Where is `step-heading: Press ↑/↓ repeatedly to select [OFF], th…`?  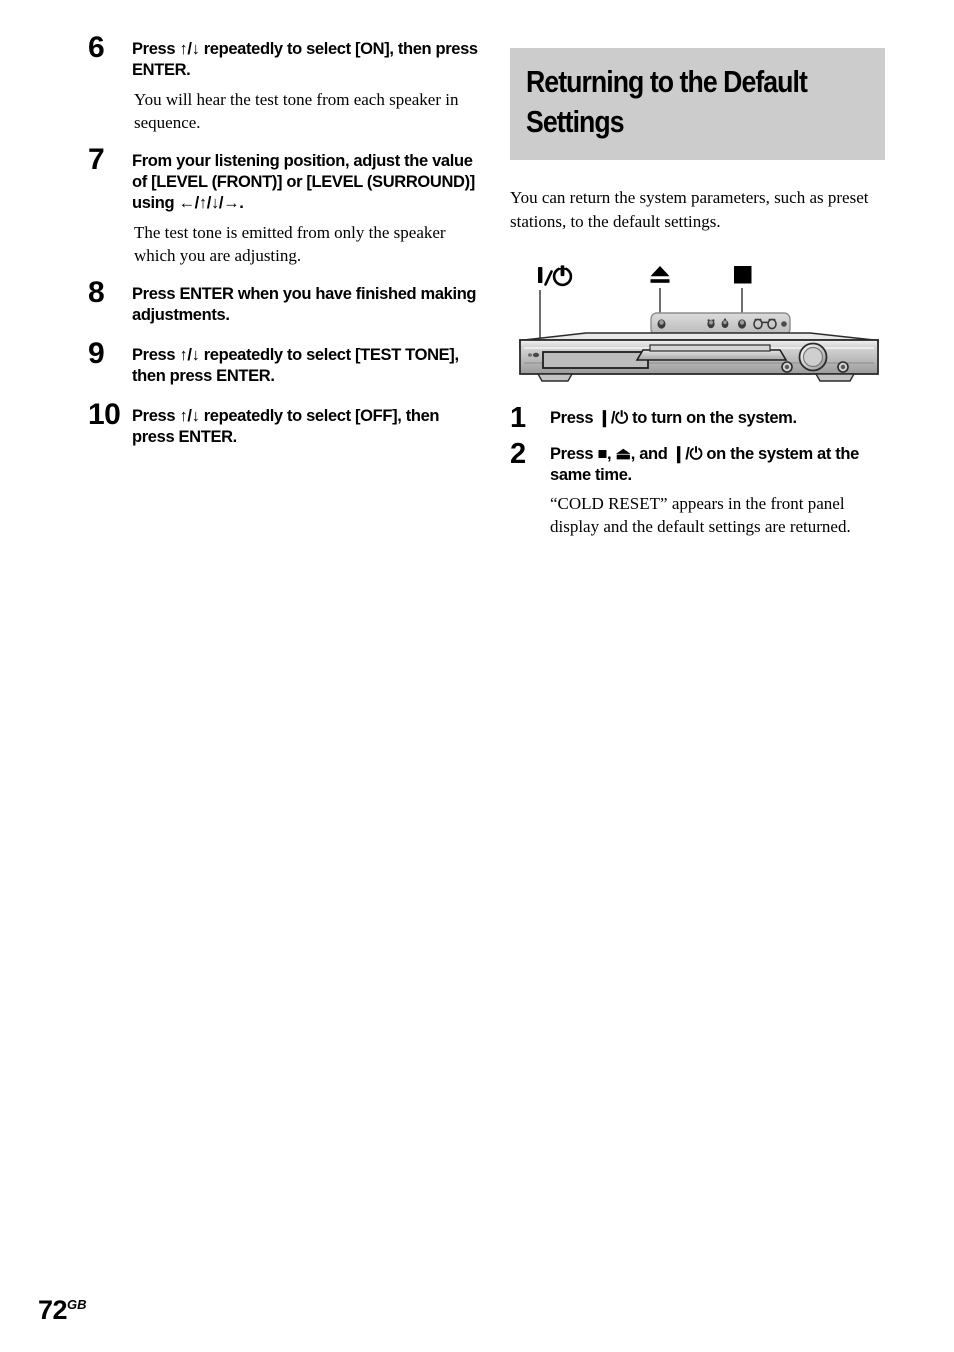
step-heading: Press ↑/↓ repeatedly to select [OFF], th… is located at coordinates (286, 426).